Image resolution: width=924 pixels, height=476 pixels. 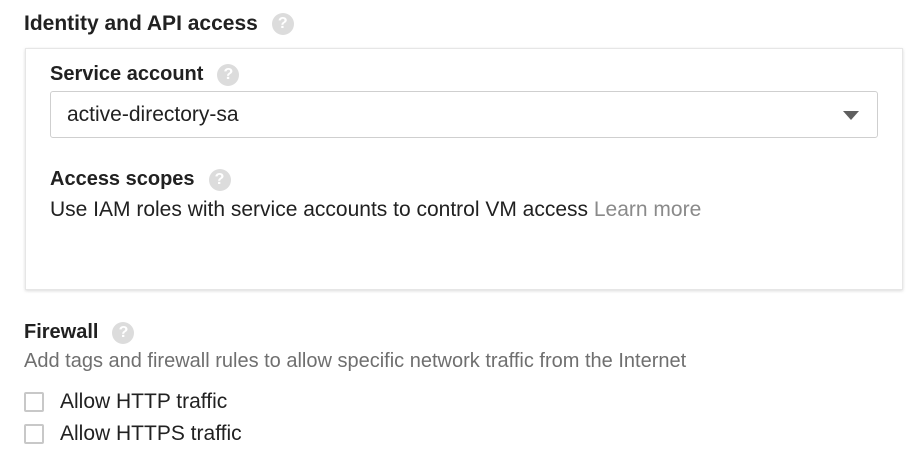 I want to click on service-account-label: Service account, so click(x=127, y=74).